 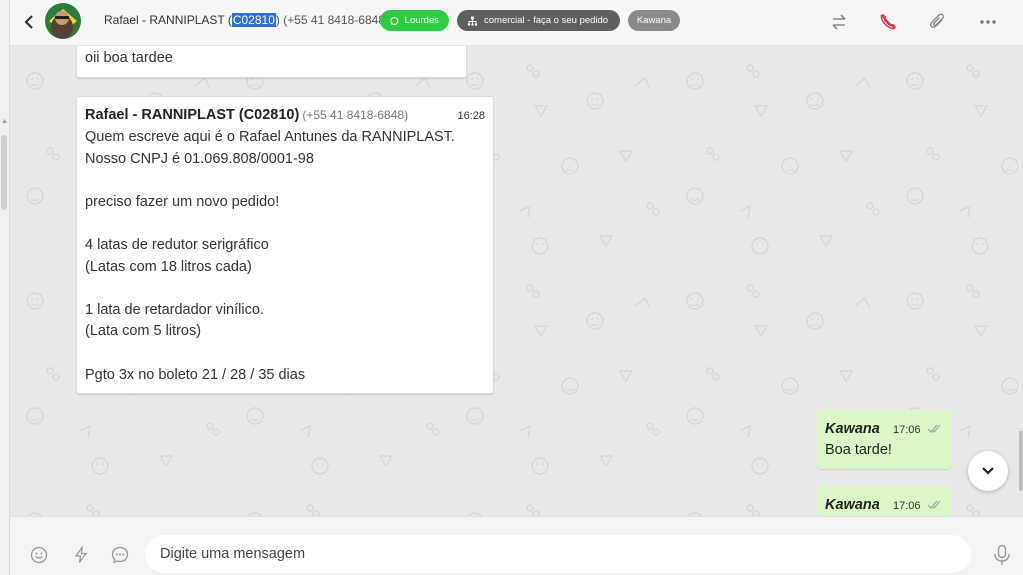 I want to click on contact-code: C02810, so click(x=253, y=20).